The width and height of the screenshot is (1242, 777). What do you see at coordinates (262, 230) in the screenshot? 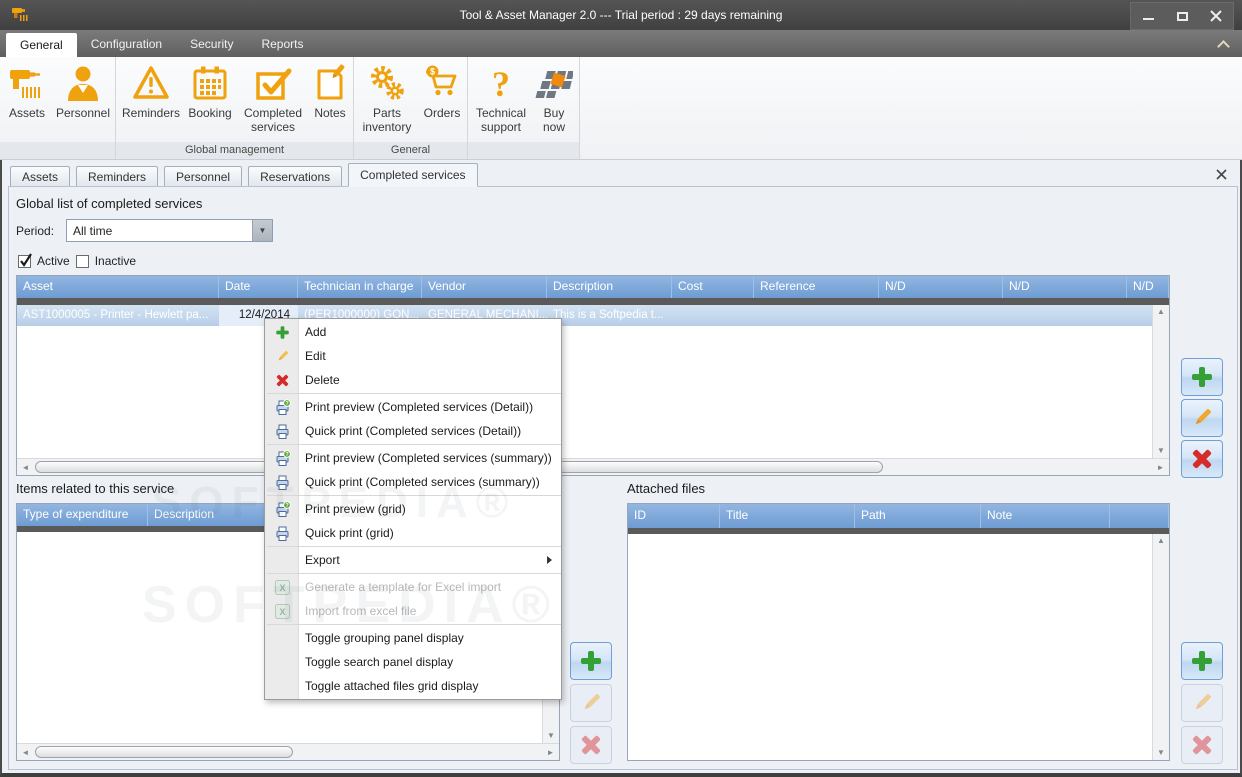
I see `chevron-down-icon: ▼` at bounding box center [262, 230].